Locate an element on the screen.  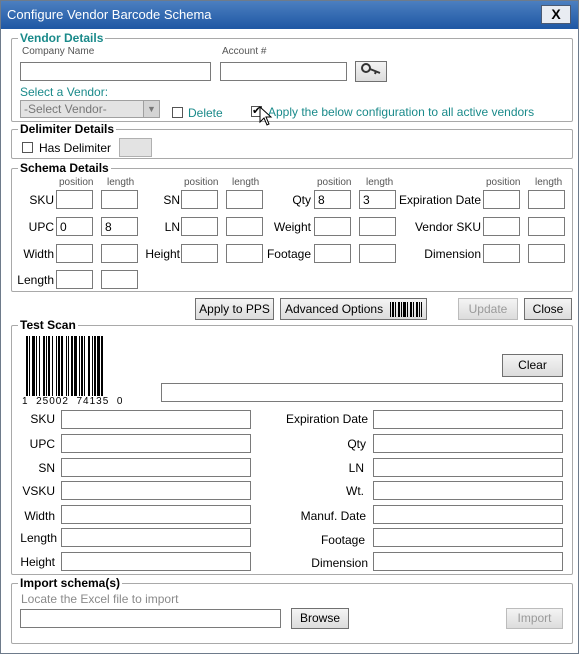
width-position-input is located at coordinates (74, 253).